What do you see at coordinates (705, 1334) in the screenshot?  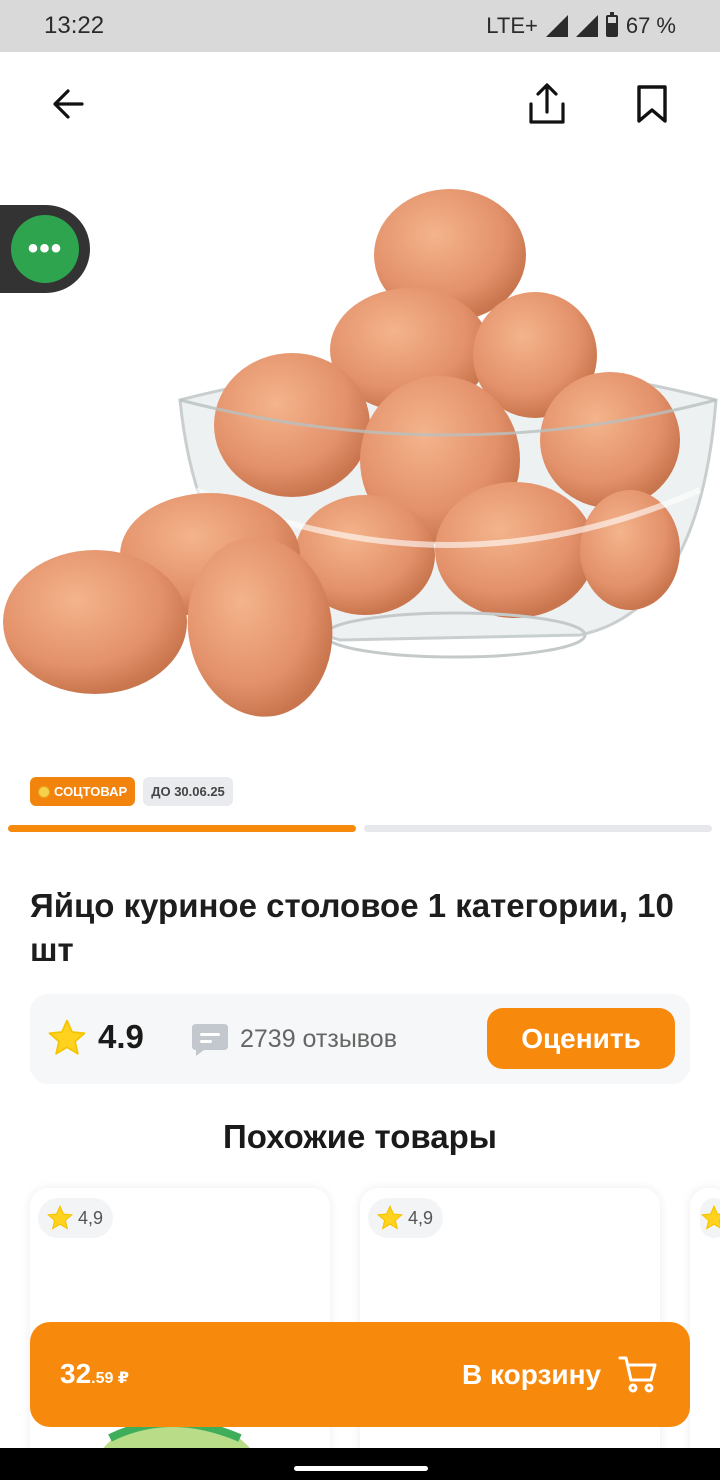 I see `similar-product-card` at bounding box center [705, 1334].